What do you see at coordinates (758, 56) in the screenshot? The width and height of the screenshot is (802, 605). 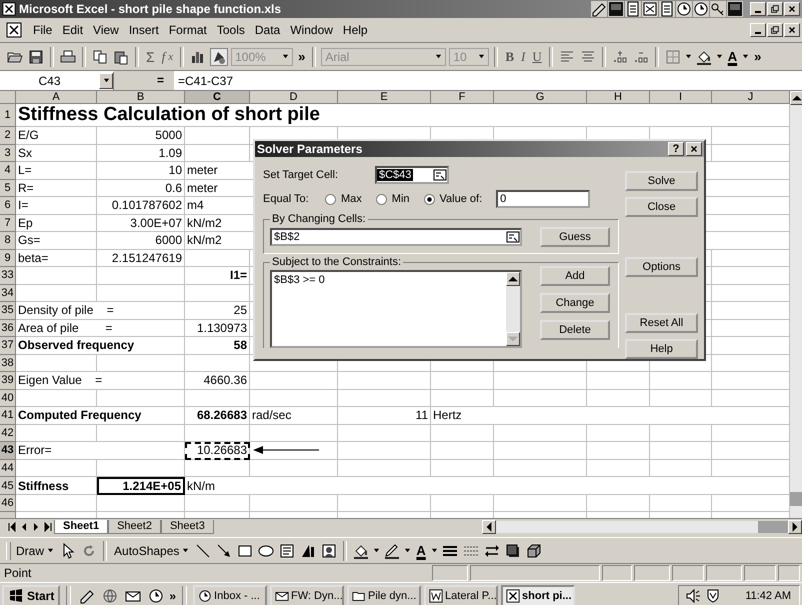 I see `more-buttons: »` at bounding box center [758, 56].